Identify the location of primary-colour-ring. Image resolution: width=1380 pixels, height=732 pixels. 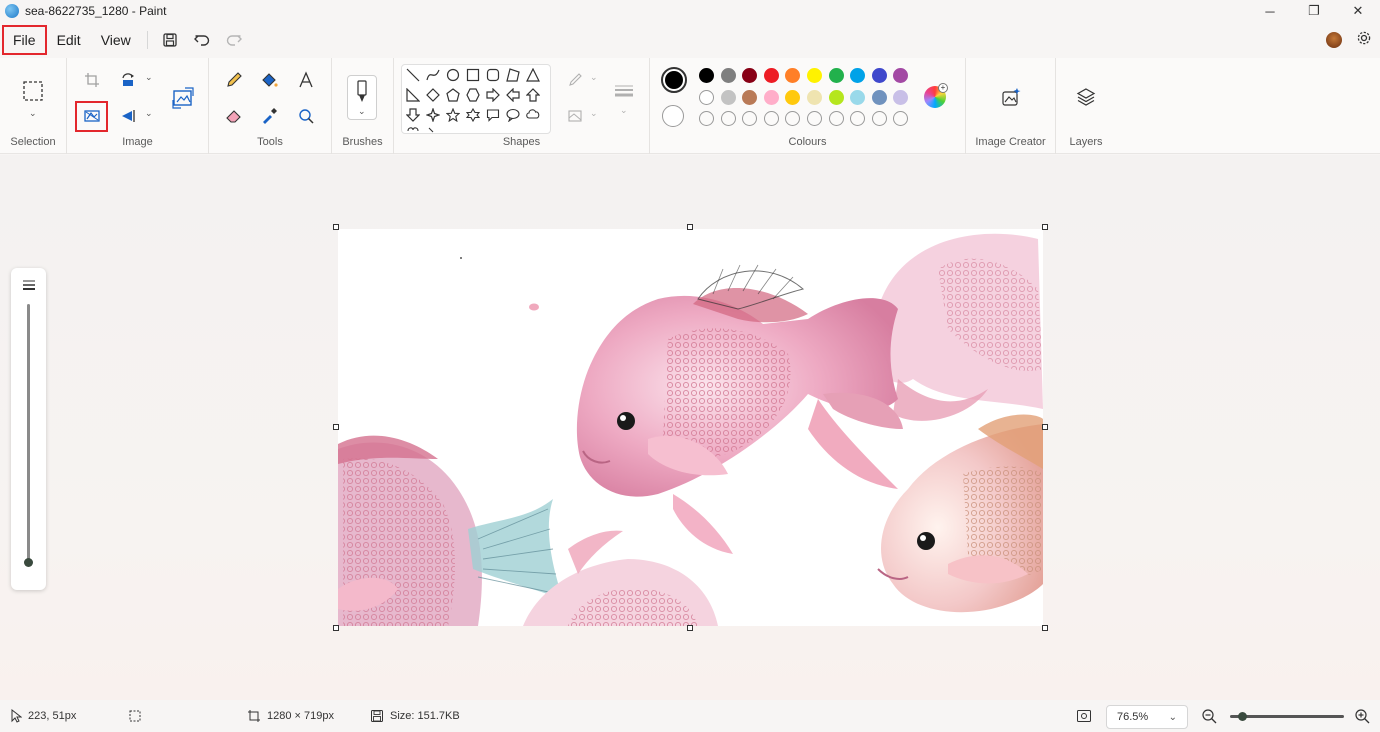
(674, 80).